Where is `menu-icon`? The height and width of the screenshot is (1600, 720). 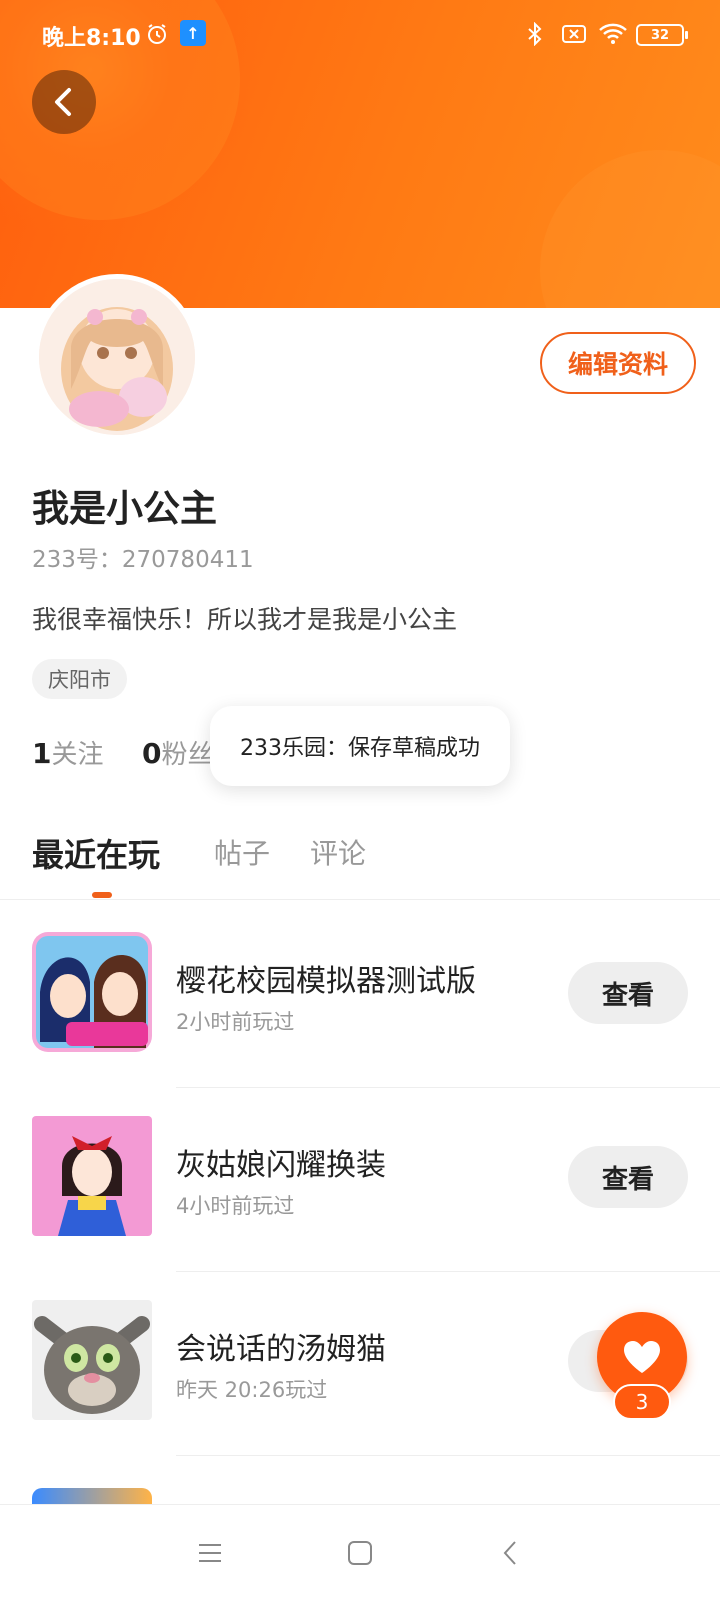
menu-icon is located at coordinates (210, 1553).